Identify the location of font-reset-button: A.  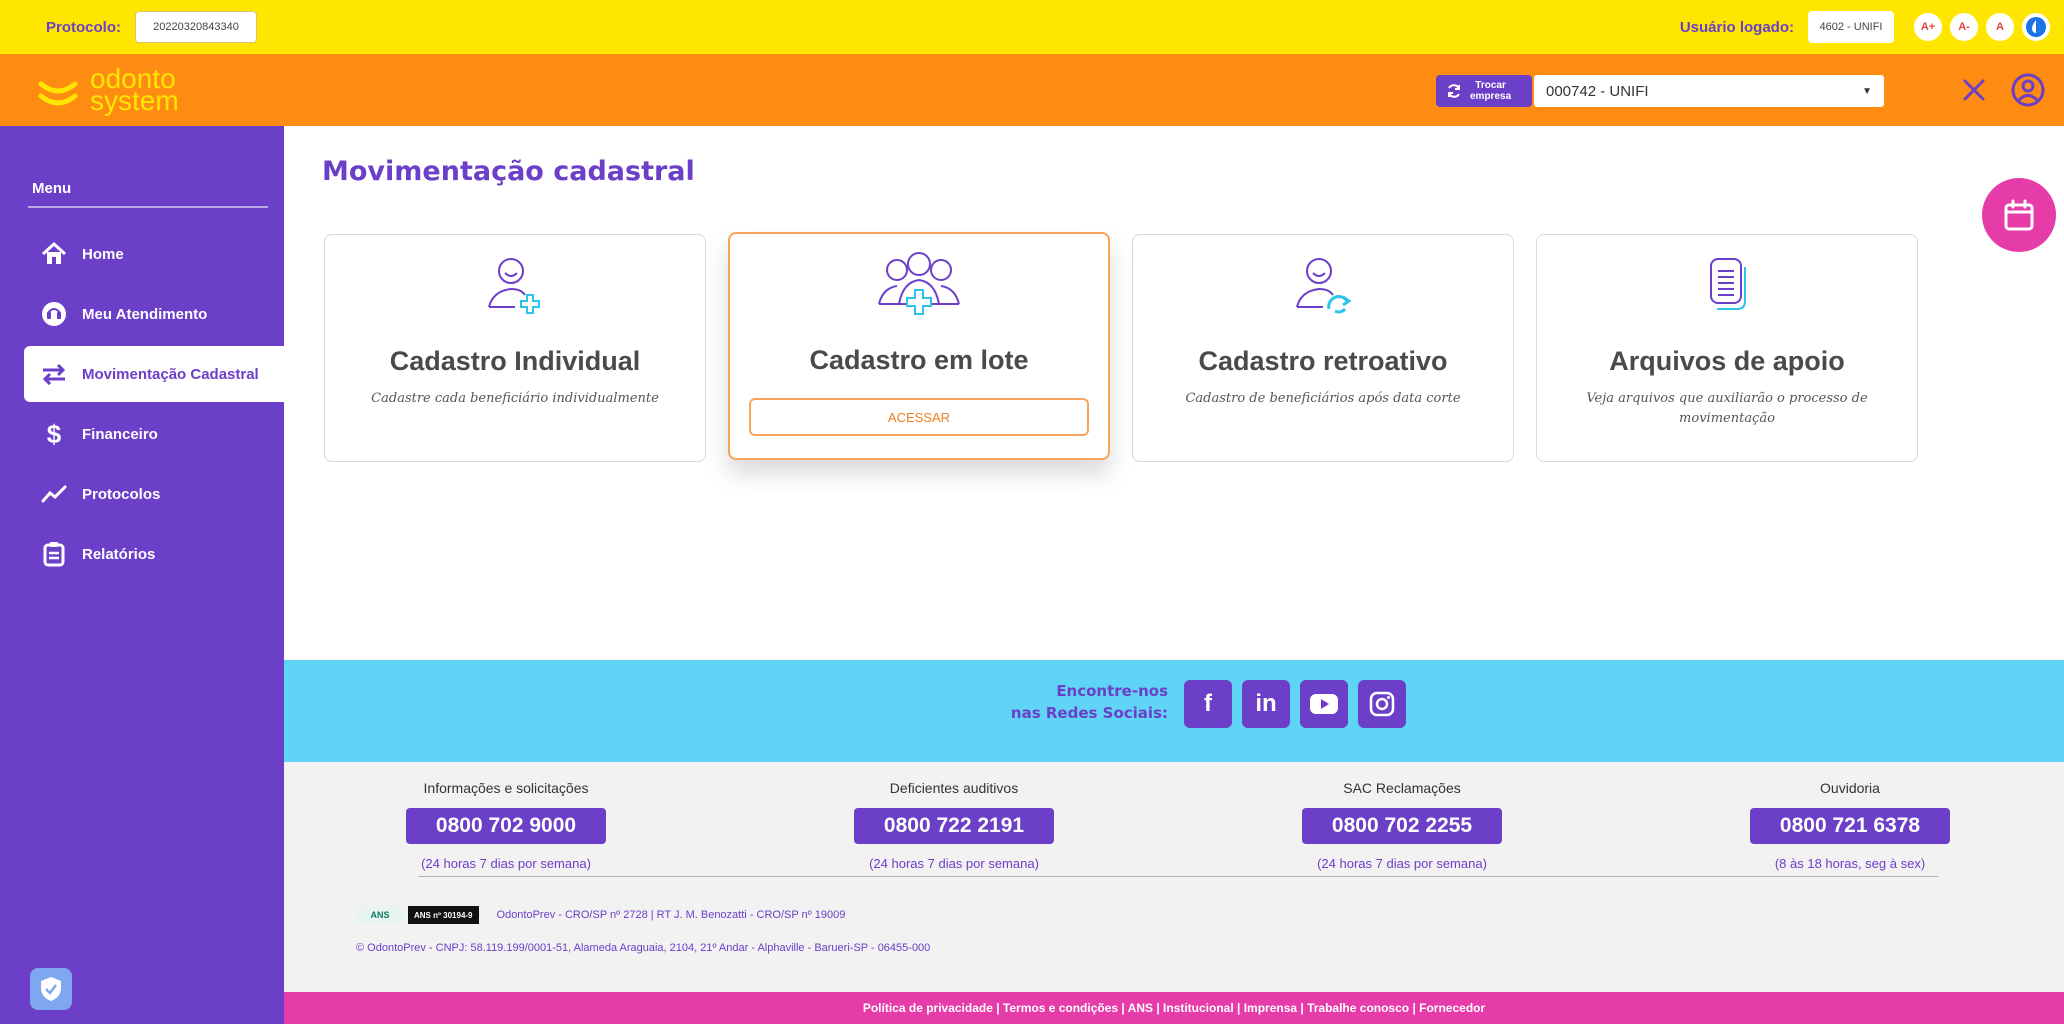
(2000, 27).